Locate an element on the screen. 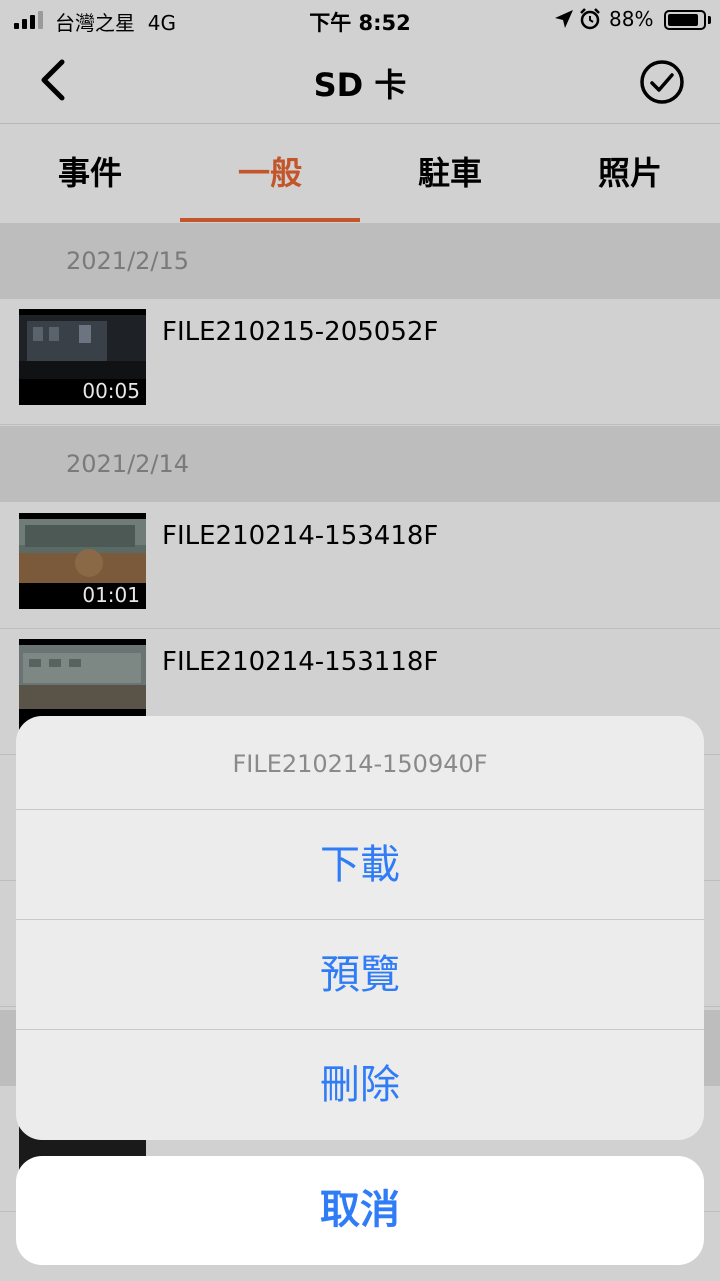 This screenshot has width=720, height=1281. status-bar: 台灣之星 4G 下午 8:52 88% is located at coordinates (360, 20).